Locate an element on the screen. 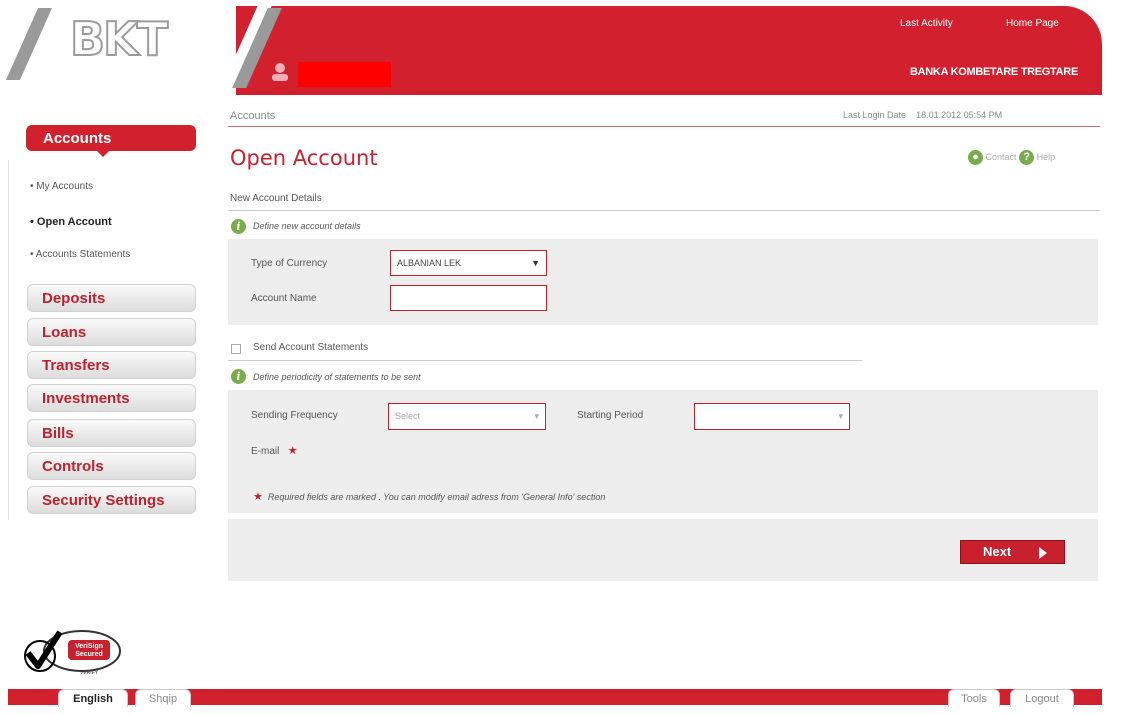 Image resolution: width=1145 pixels, height=715 pixels. chevron-down-icon: ▼ is located at coordinates (535, 263).